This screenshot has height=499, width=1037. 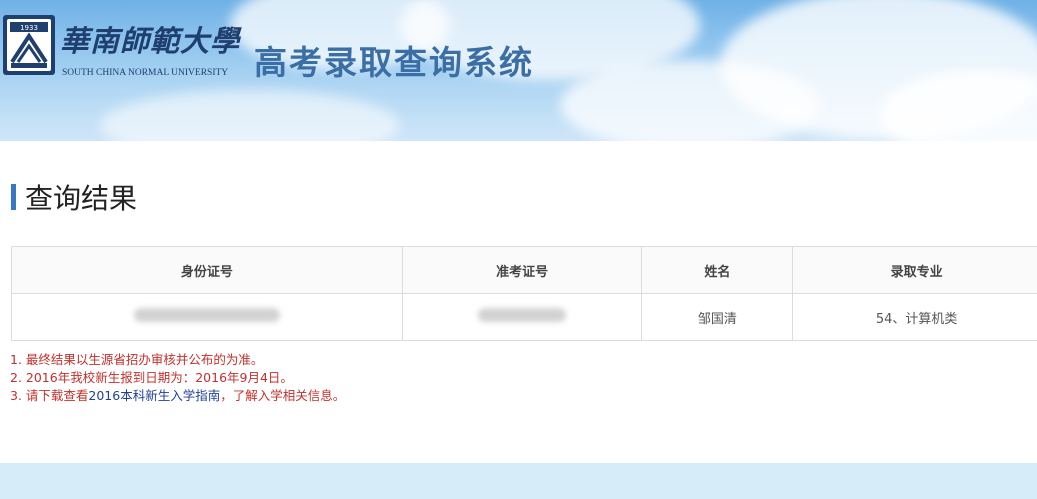 What do you see at coordinates (145, 73) in the screenshot?
I see `university-name-en: SOUTH CHINA NORMAL UNIVERSITY` at bounding box center [145, 73].